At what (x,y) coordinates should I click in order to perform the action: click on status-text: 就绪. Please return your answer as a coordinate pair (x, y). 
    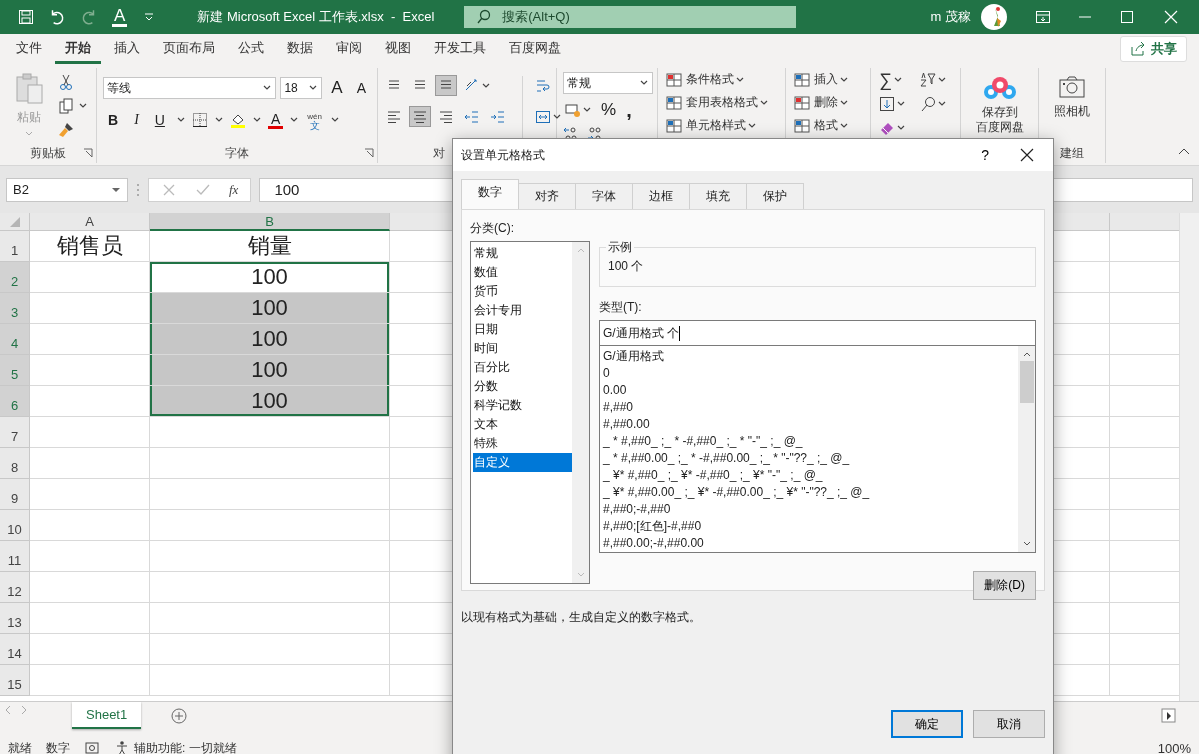
    Looking at the image, I should click on (20, 746).